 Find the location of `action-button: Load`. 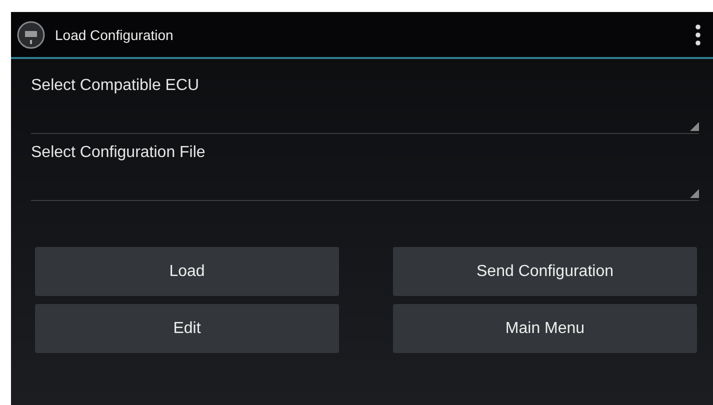

action-button: Load is located at coordinates (187, 271).